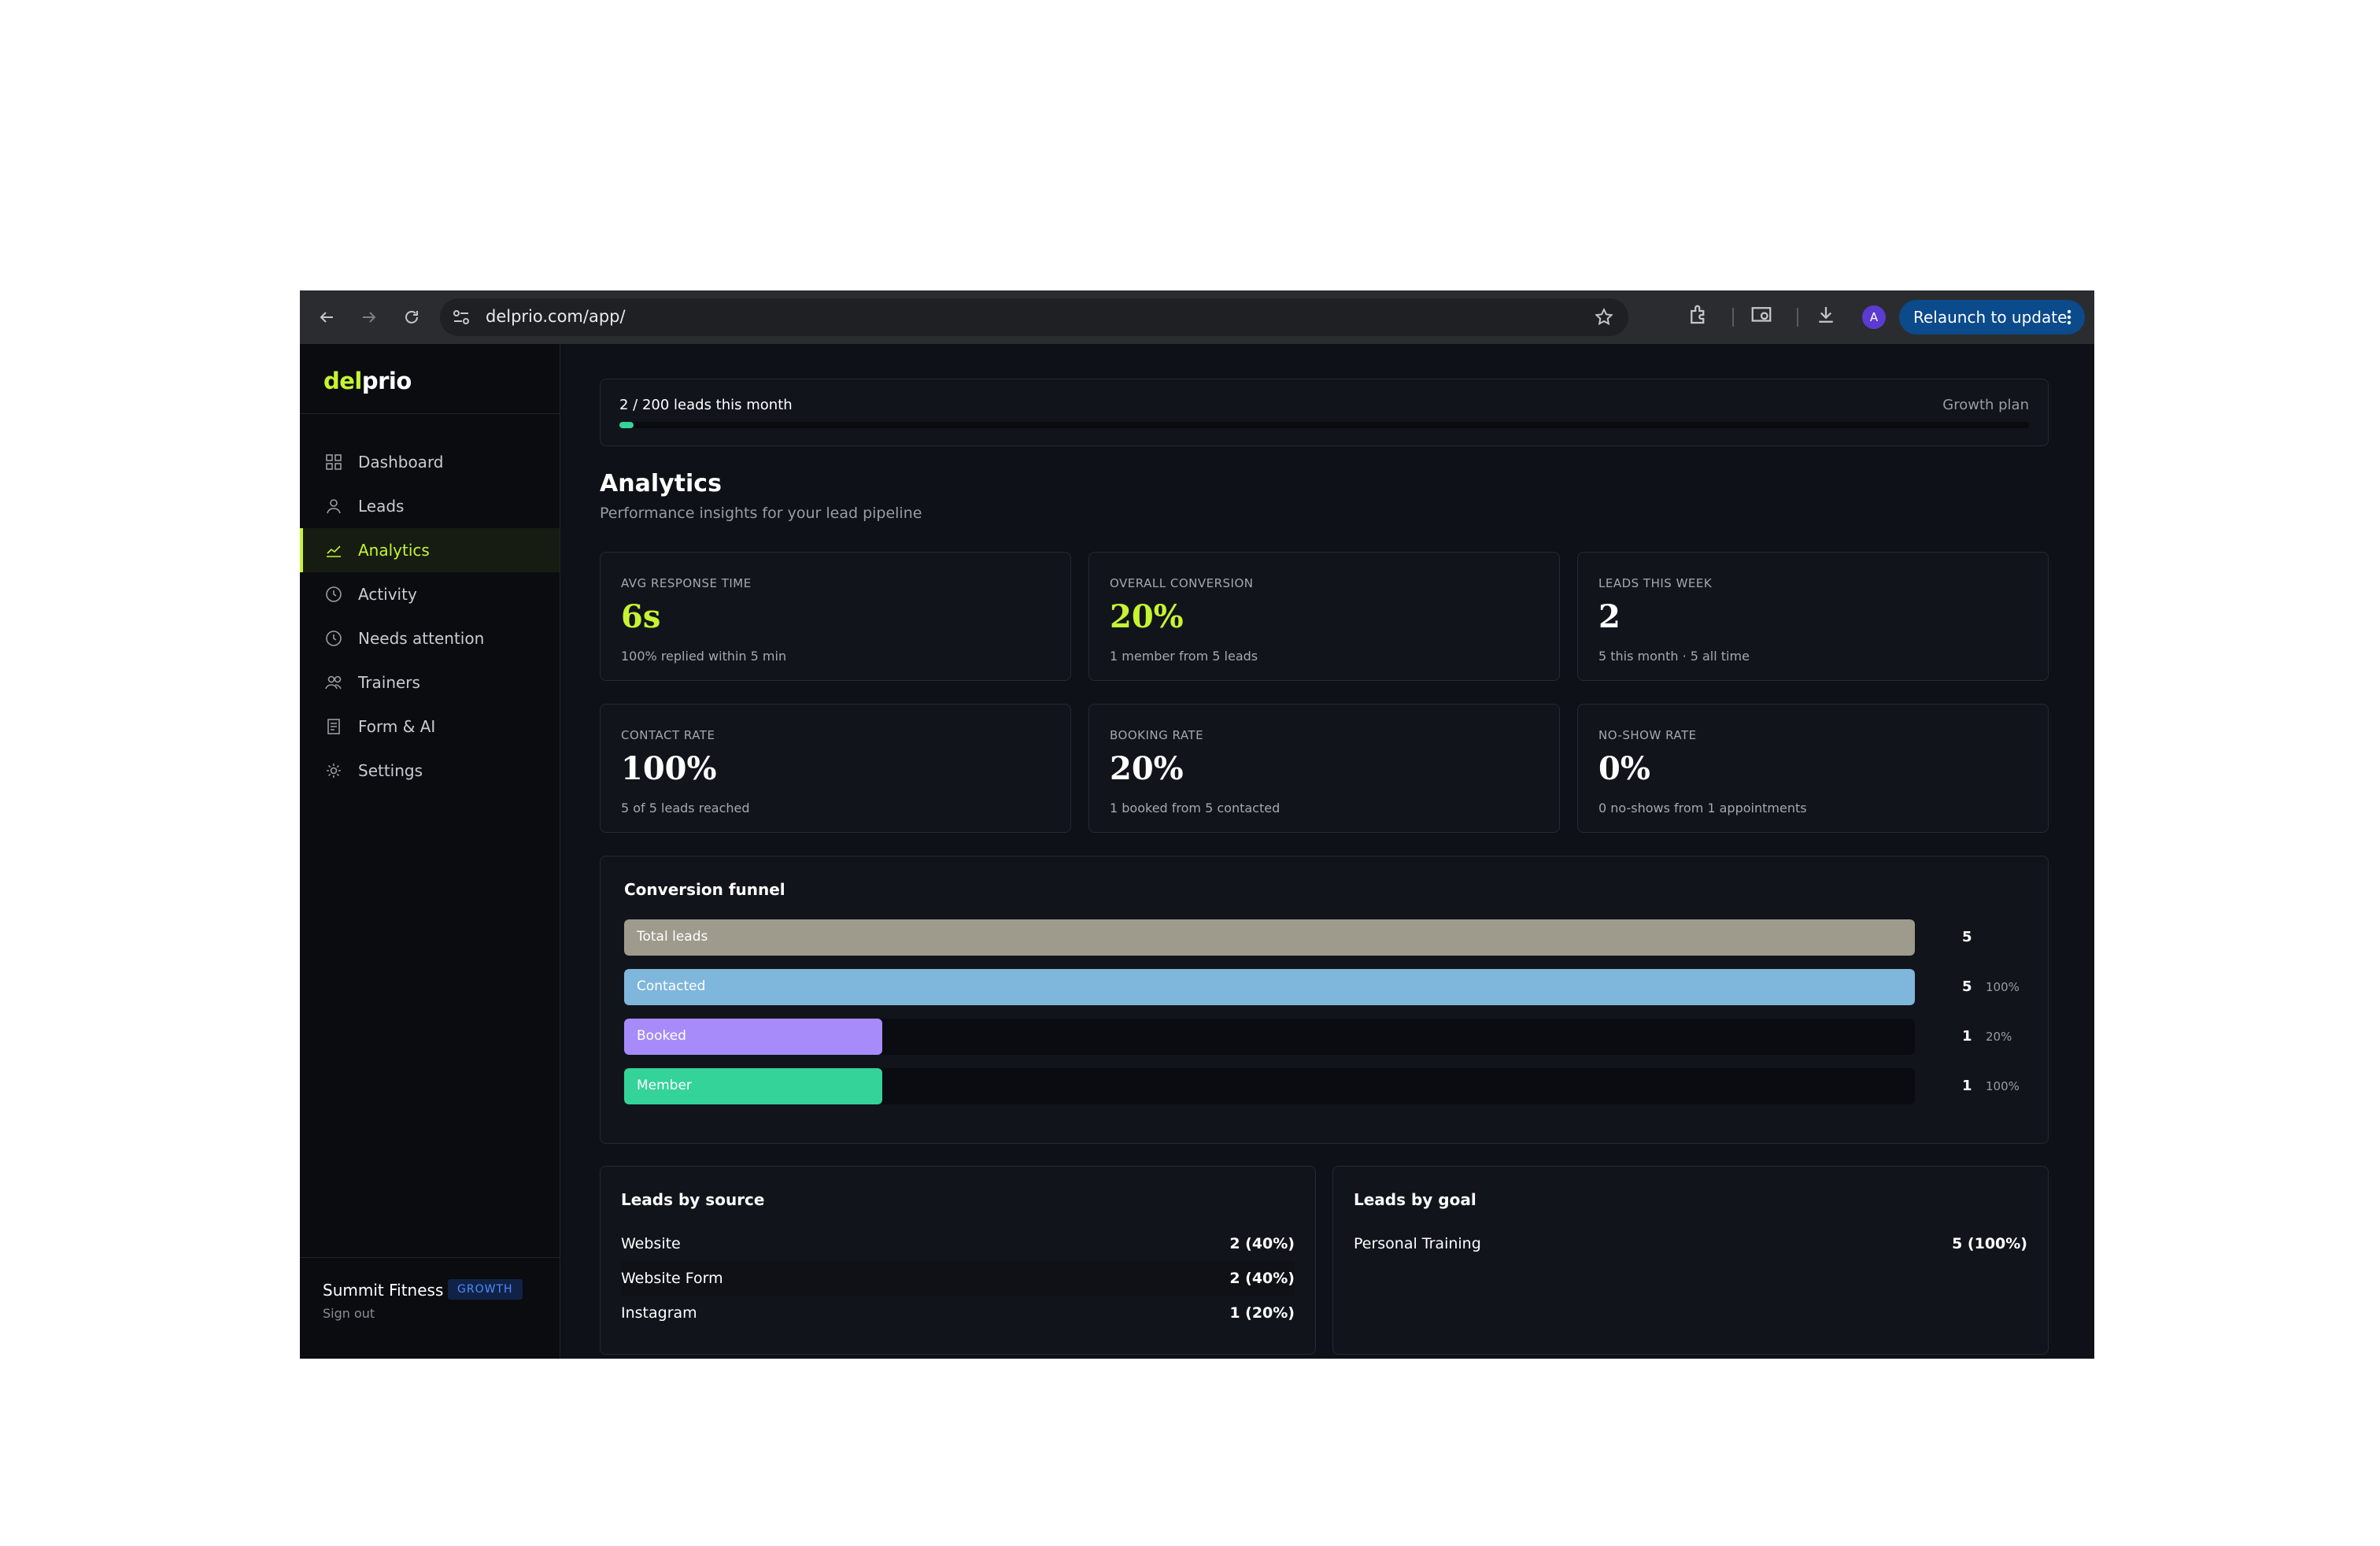  I want to click on funnel-count: 5, so click(1967, 937).